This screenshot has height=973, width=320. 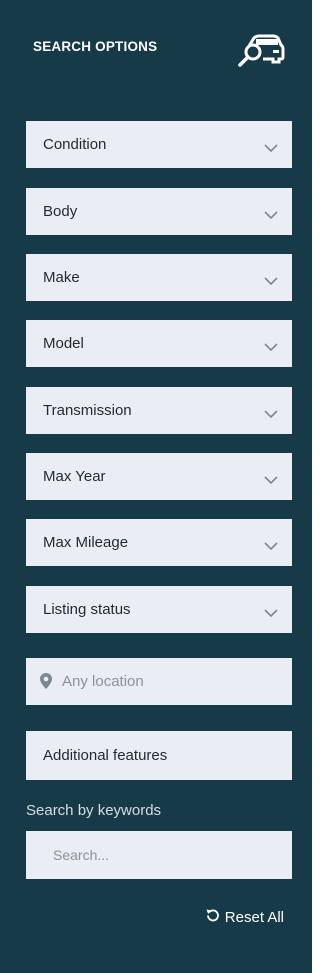 I want to click on additional-features-button: Additional features, so click(x=159, y=755).